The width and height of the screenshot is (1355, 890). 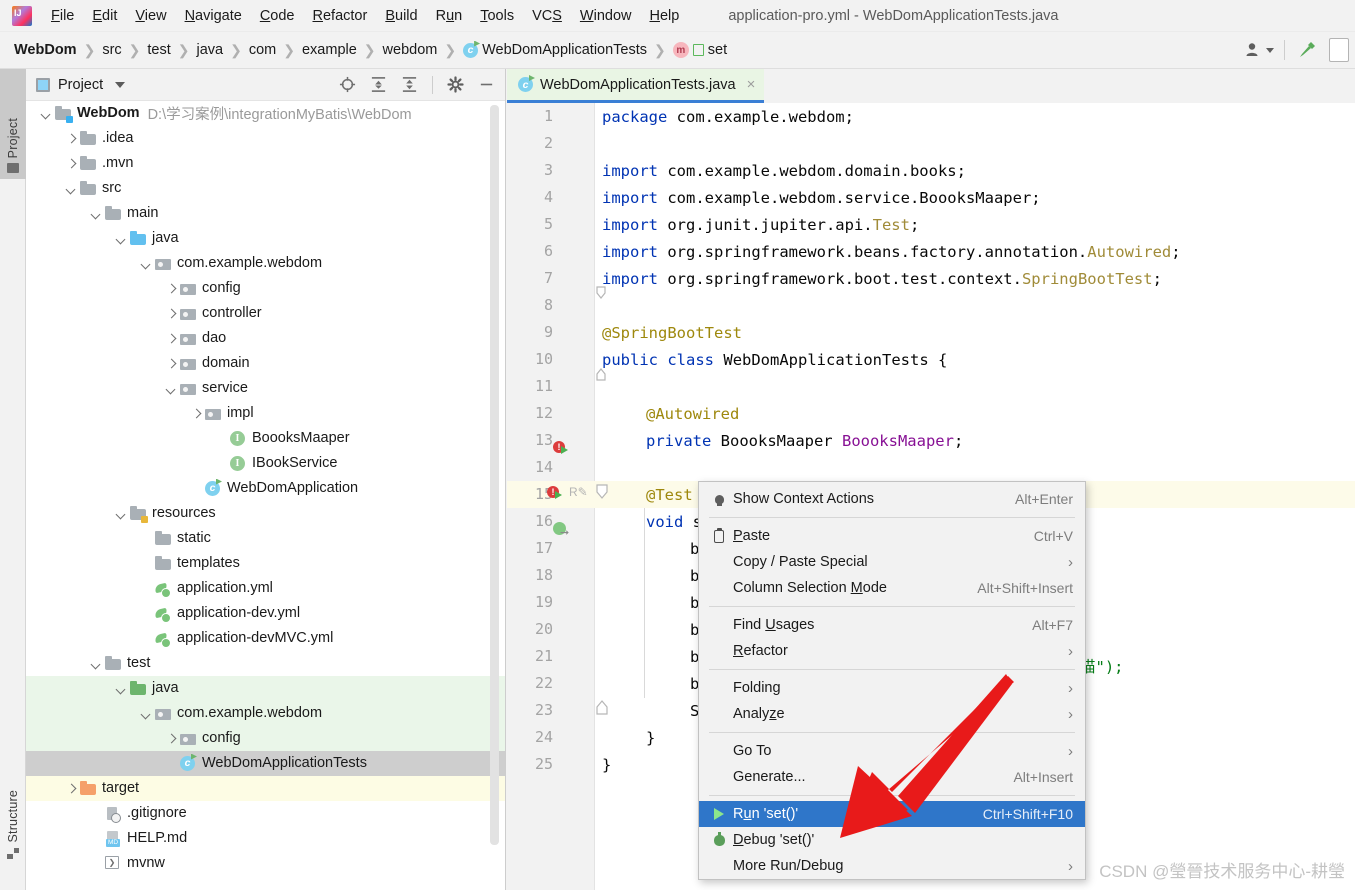 I want to click on breadcrumb-item-method: m set, so click(x=700, y=50).